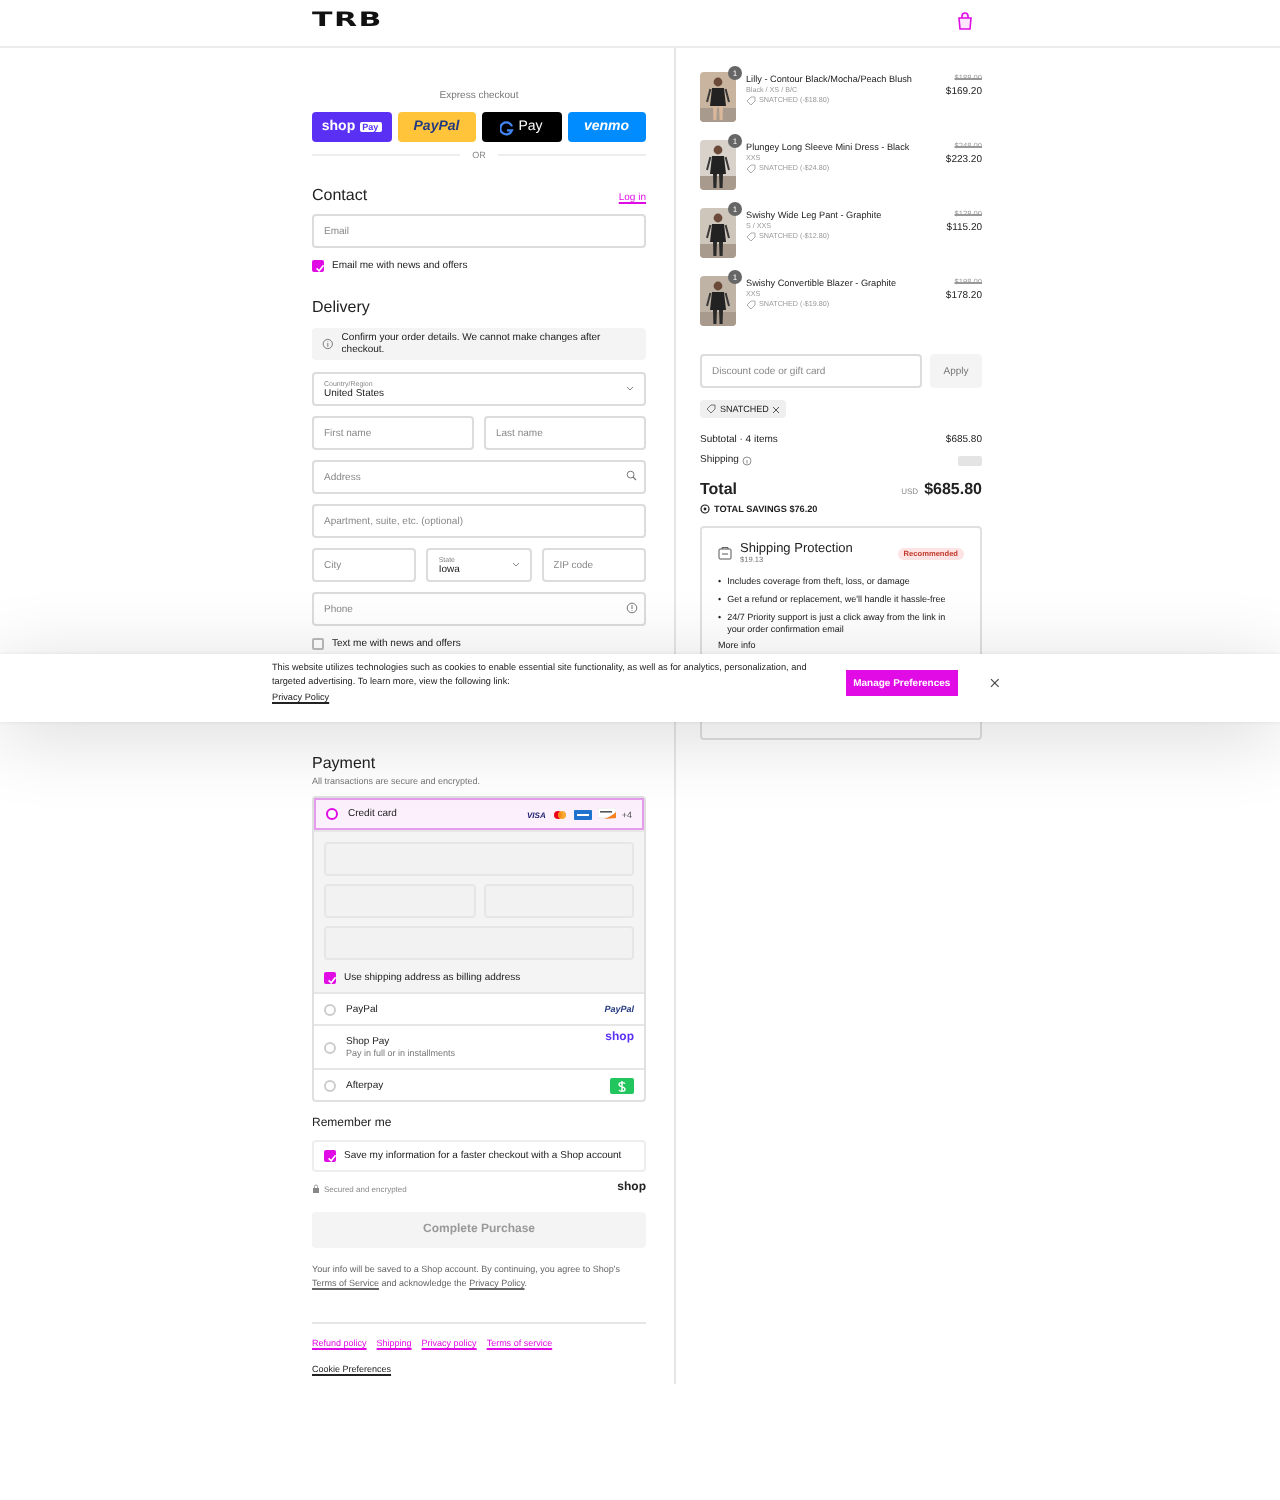  Describe the element at coordinates (953, 489) in the screenshot. I see `total-value: $685.80` at that location.